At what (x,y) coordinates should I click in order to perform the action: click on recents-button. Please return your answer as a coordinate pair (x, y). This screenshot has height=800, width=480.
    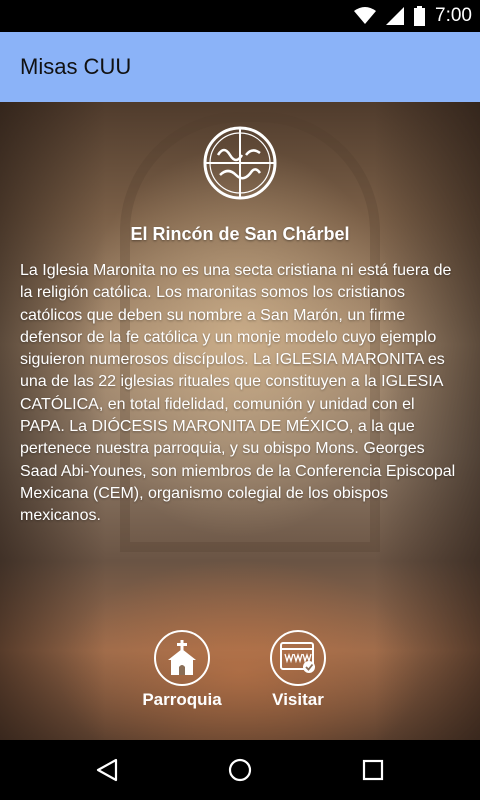
    Looking at the image, I should click on (373, 770).